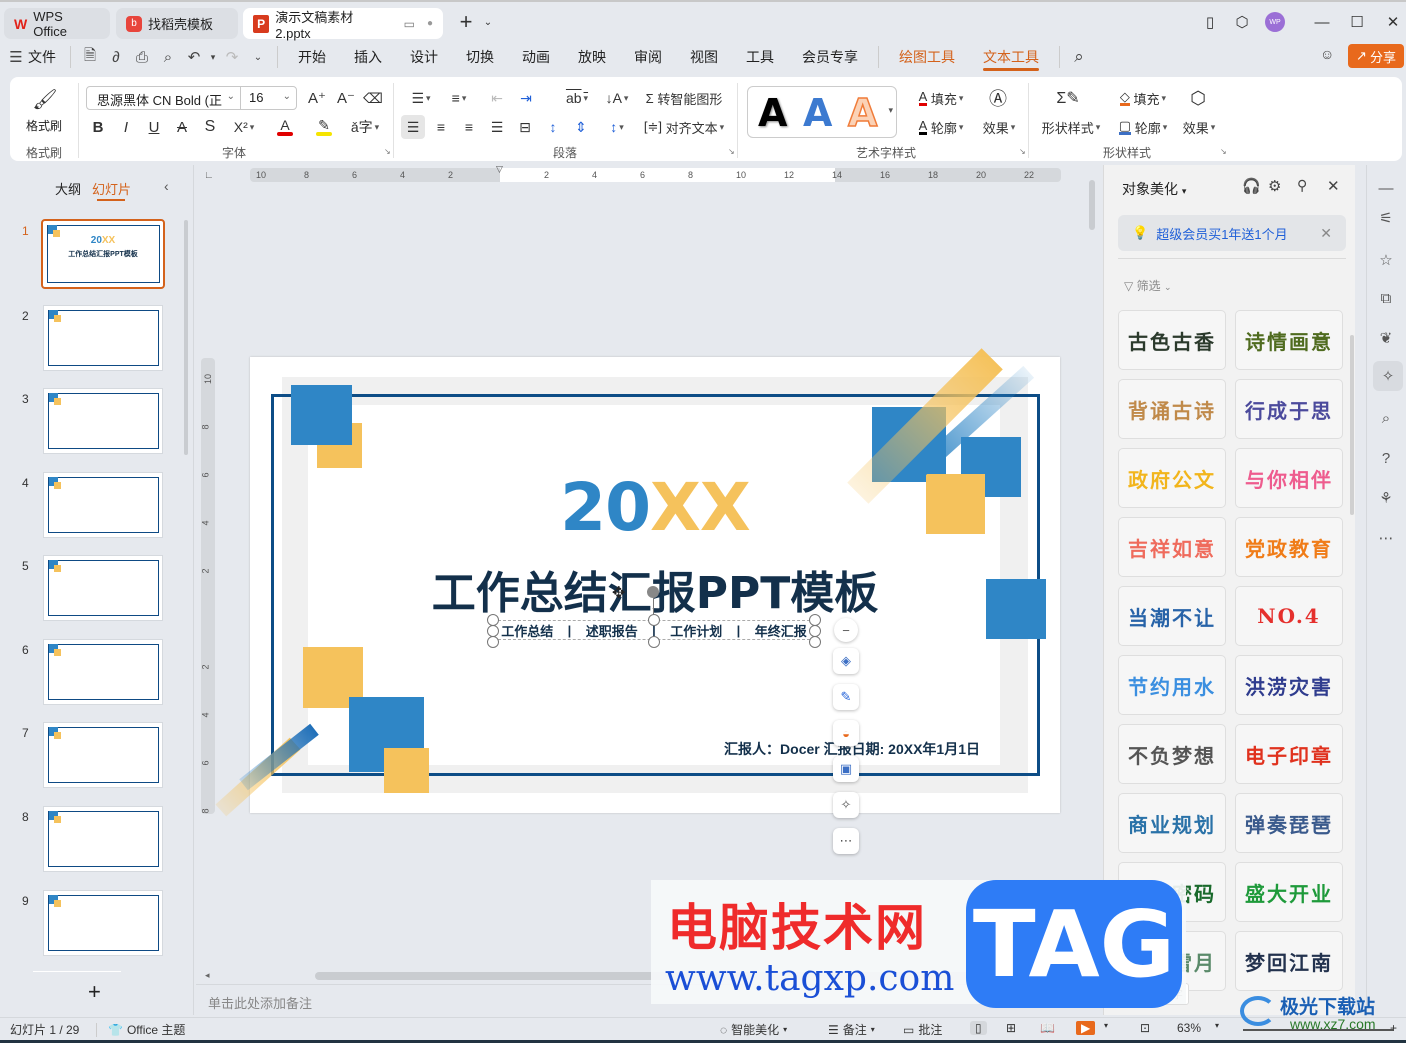 Image resolution: width=1406 pixels, height=1043 pixels. Describe the element at coordinates (1326, 233) in the screenshot. I see `close-promo-icon: ✕` at that location.